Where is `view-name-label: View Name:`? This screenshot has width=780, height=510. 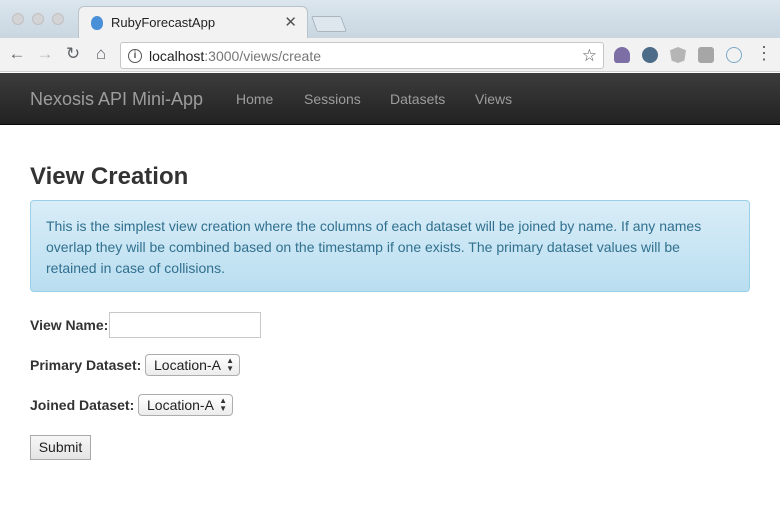 view-name-label: View Name: is located at coordinates (69, 325).